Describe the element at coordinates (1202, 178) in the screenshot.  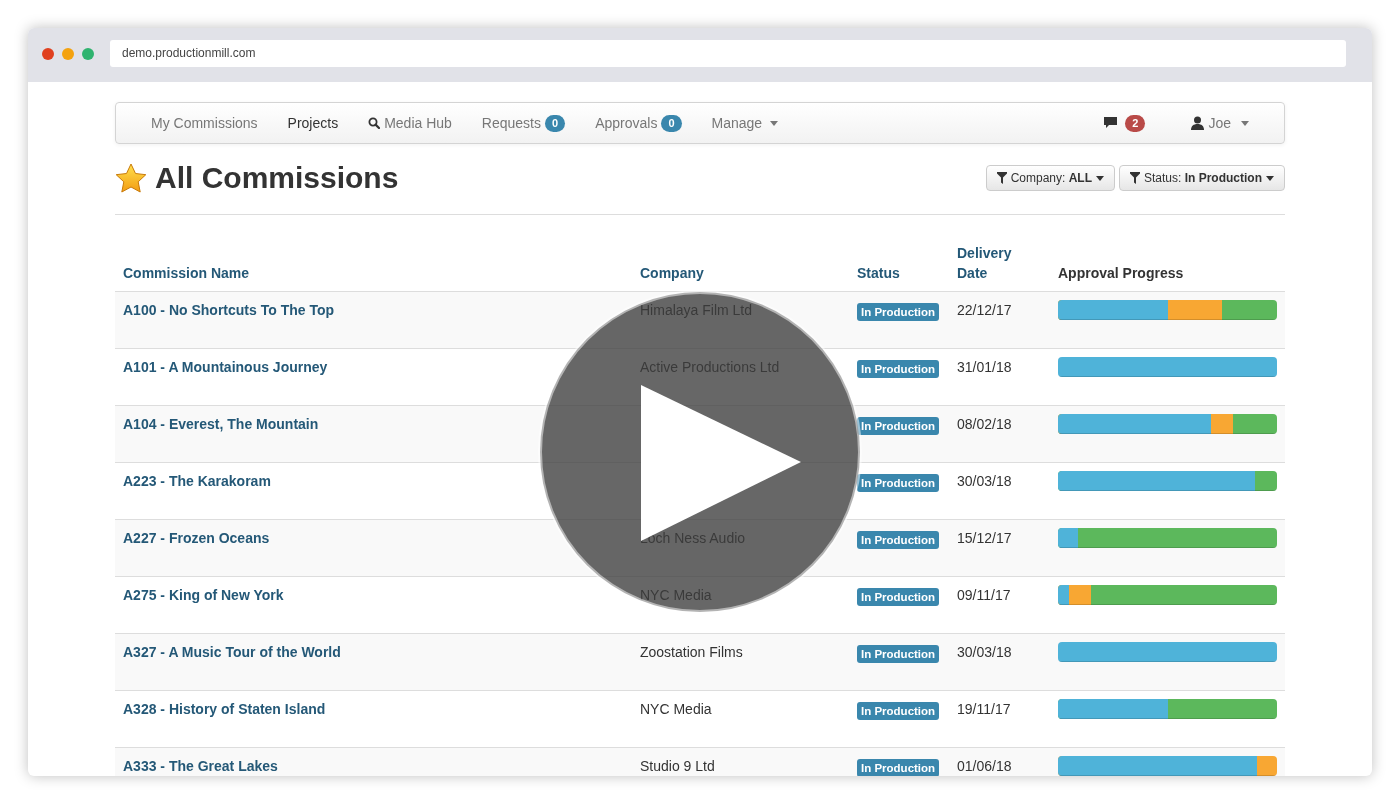
I see `filter-dropdown: Status: In Production` at that location.